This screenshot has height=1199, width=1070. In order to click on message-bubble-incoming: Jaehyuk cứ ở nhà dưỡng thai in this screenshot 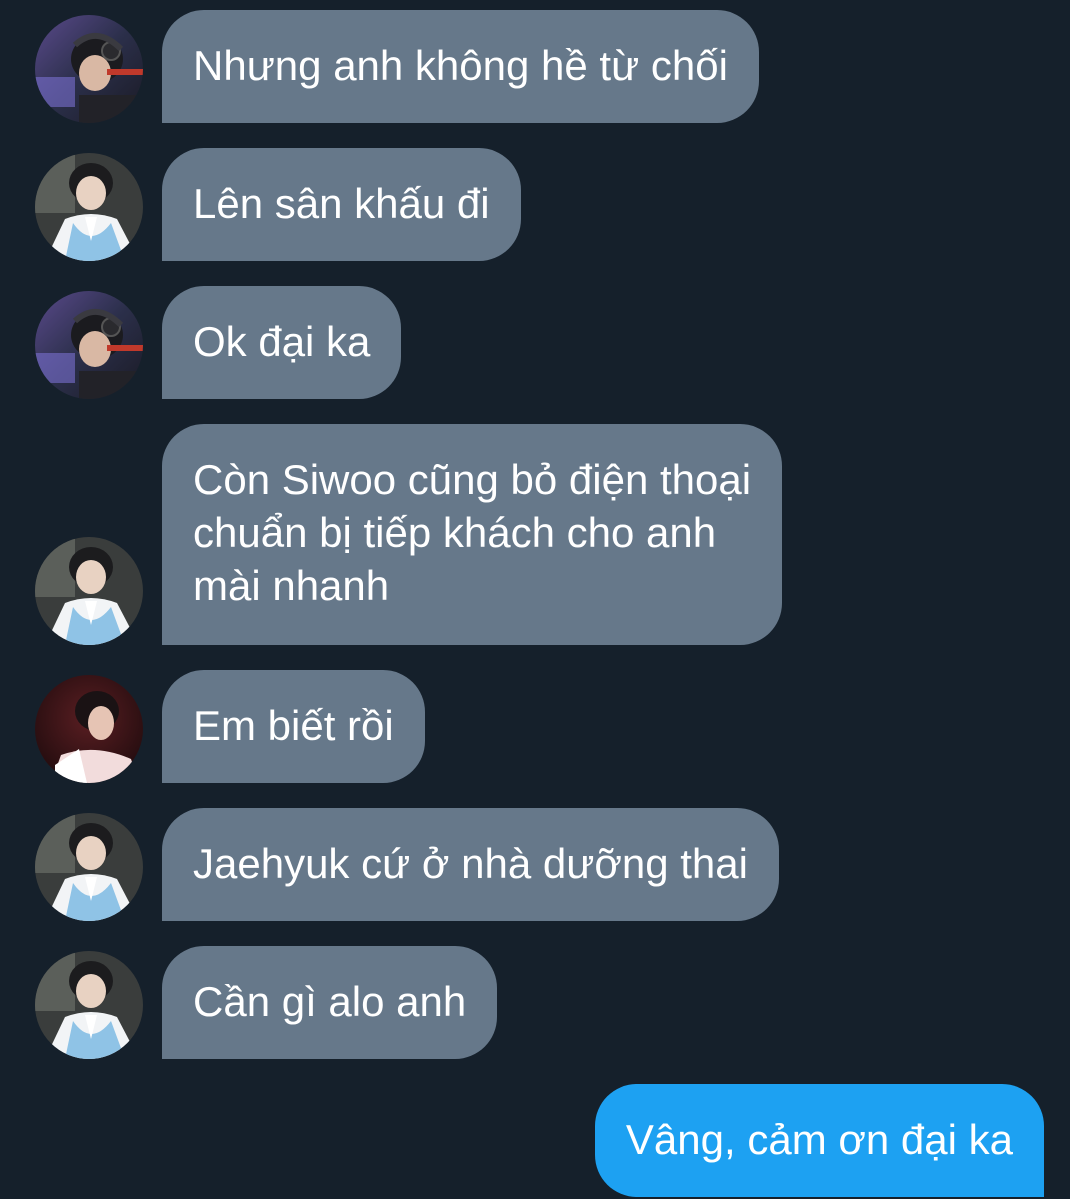, I will do `click(470, 864)`.